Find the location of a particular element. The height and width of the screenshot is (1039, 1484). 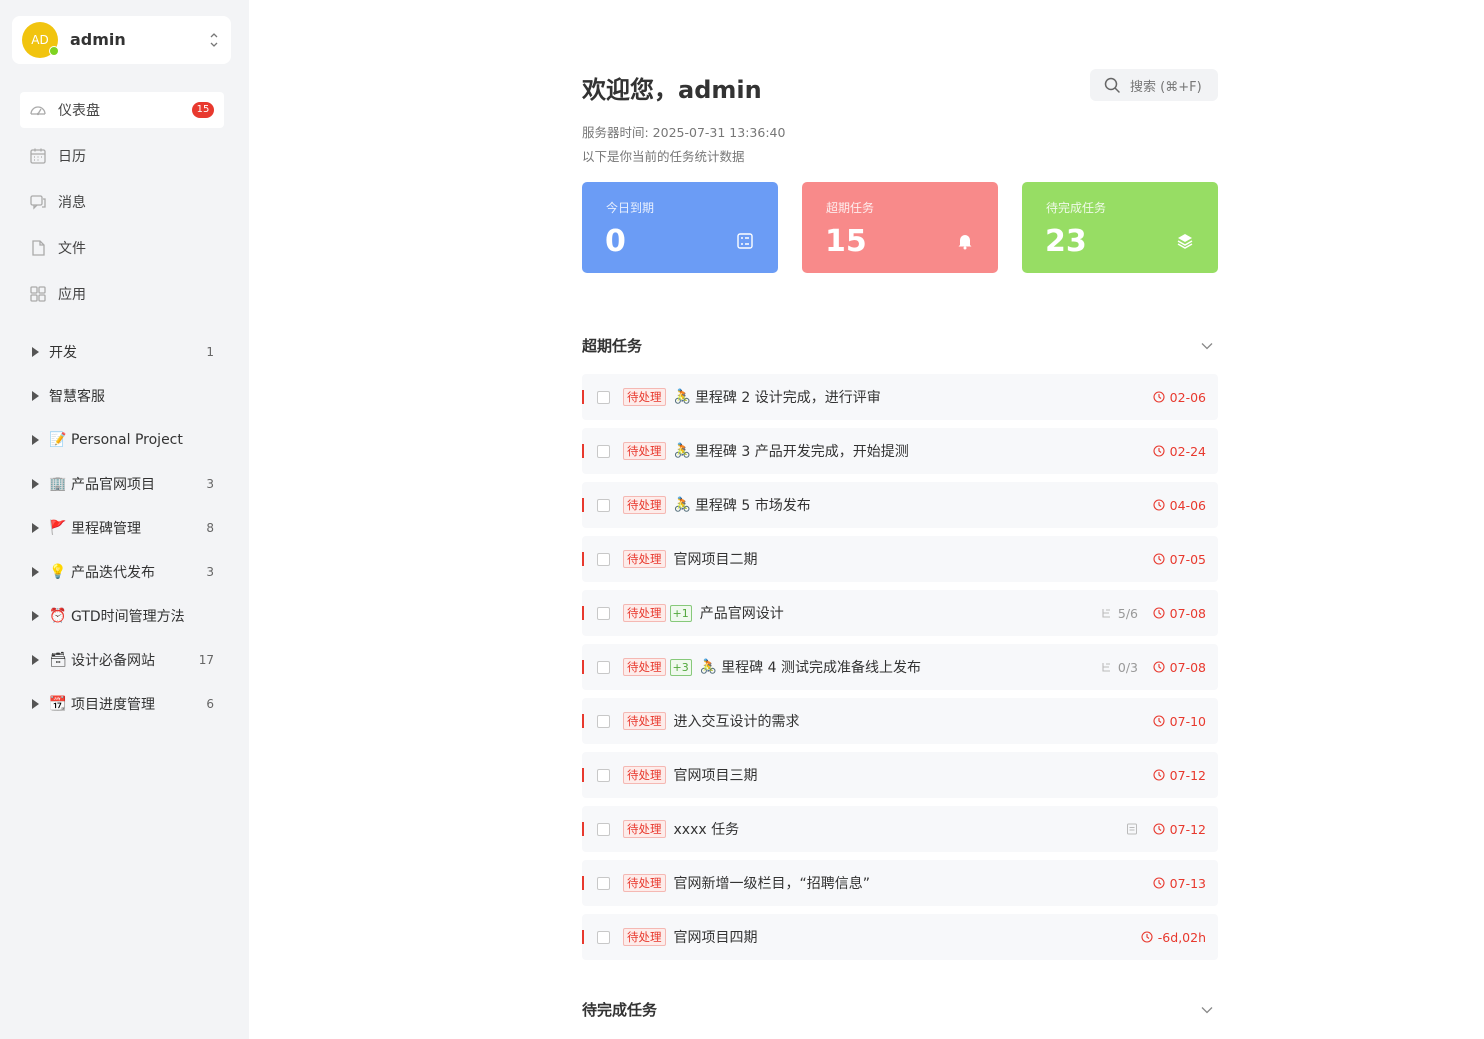

online-status-dot is located at coordinates (54, 51).